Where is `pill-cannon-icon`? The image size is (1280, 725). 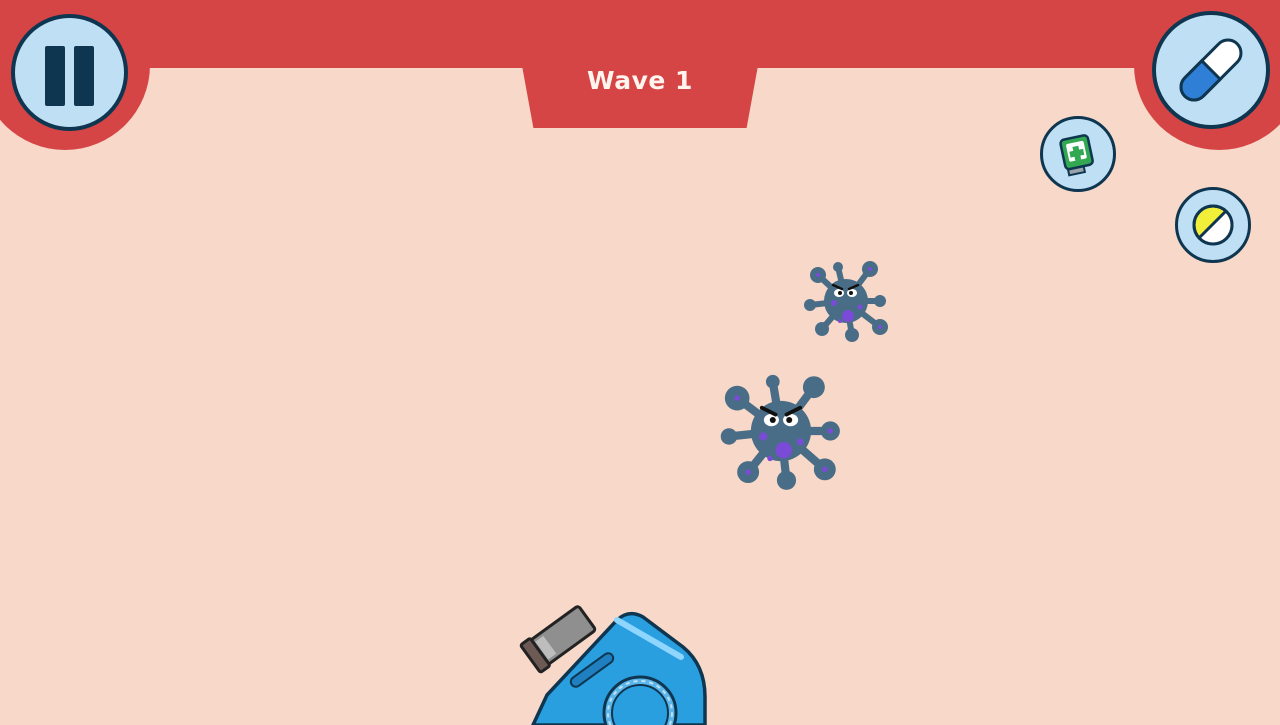
pill-cannon-icon is located at coordinates (613, 665).